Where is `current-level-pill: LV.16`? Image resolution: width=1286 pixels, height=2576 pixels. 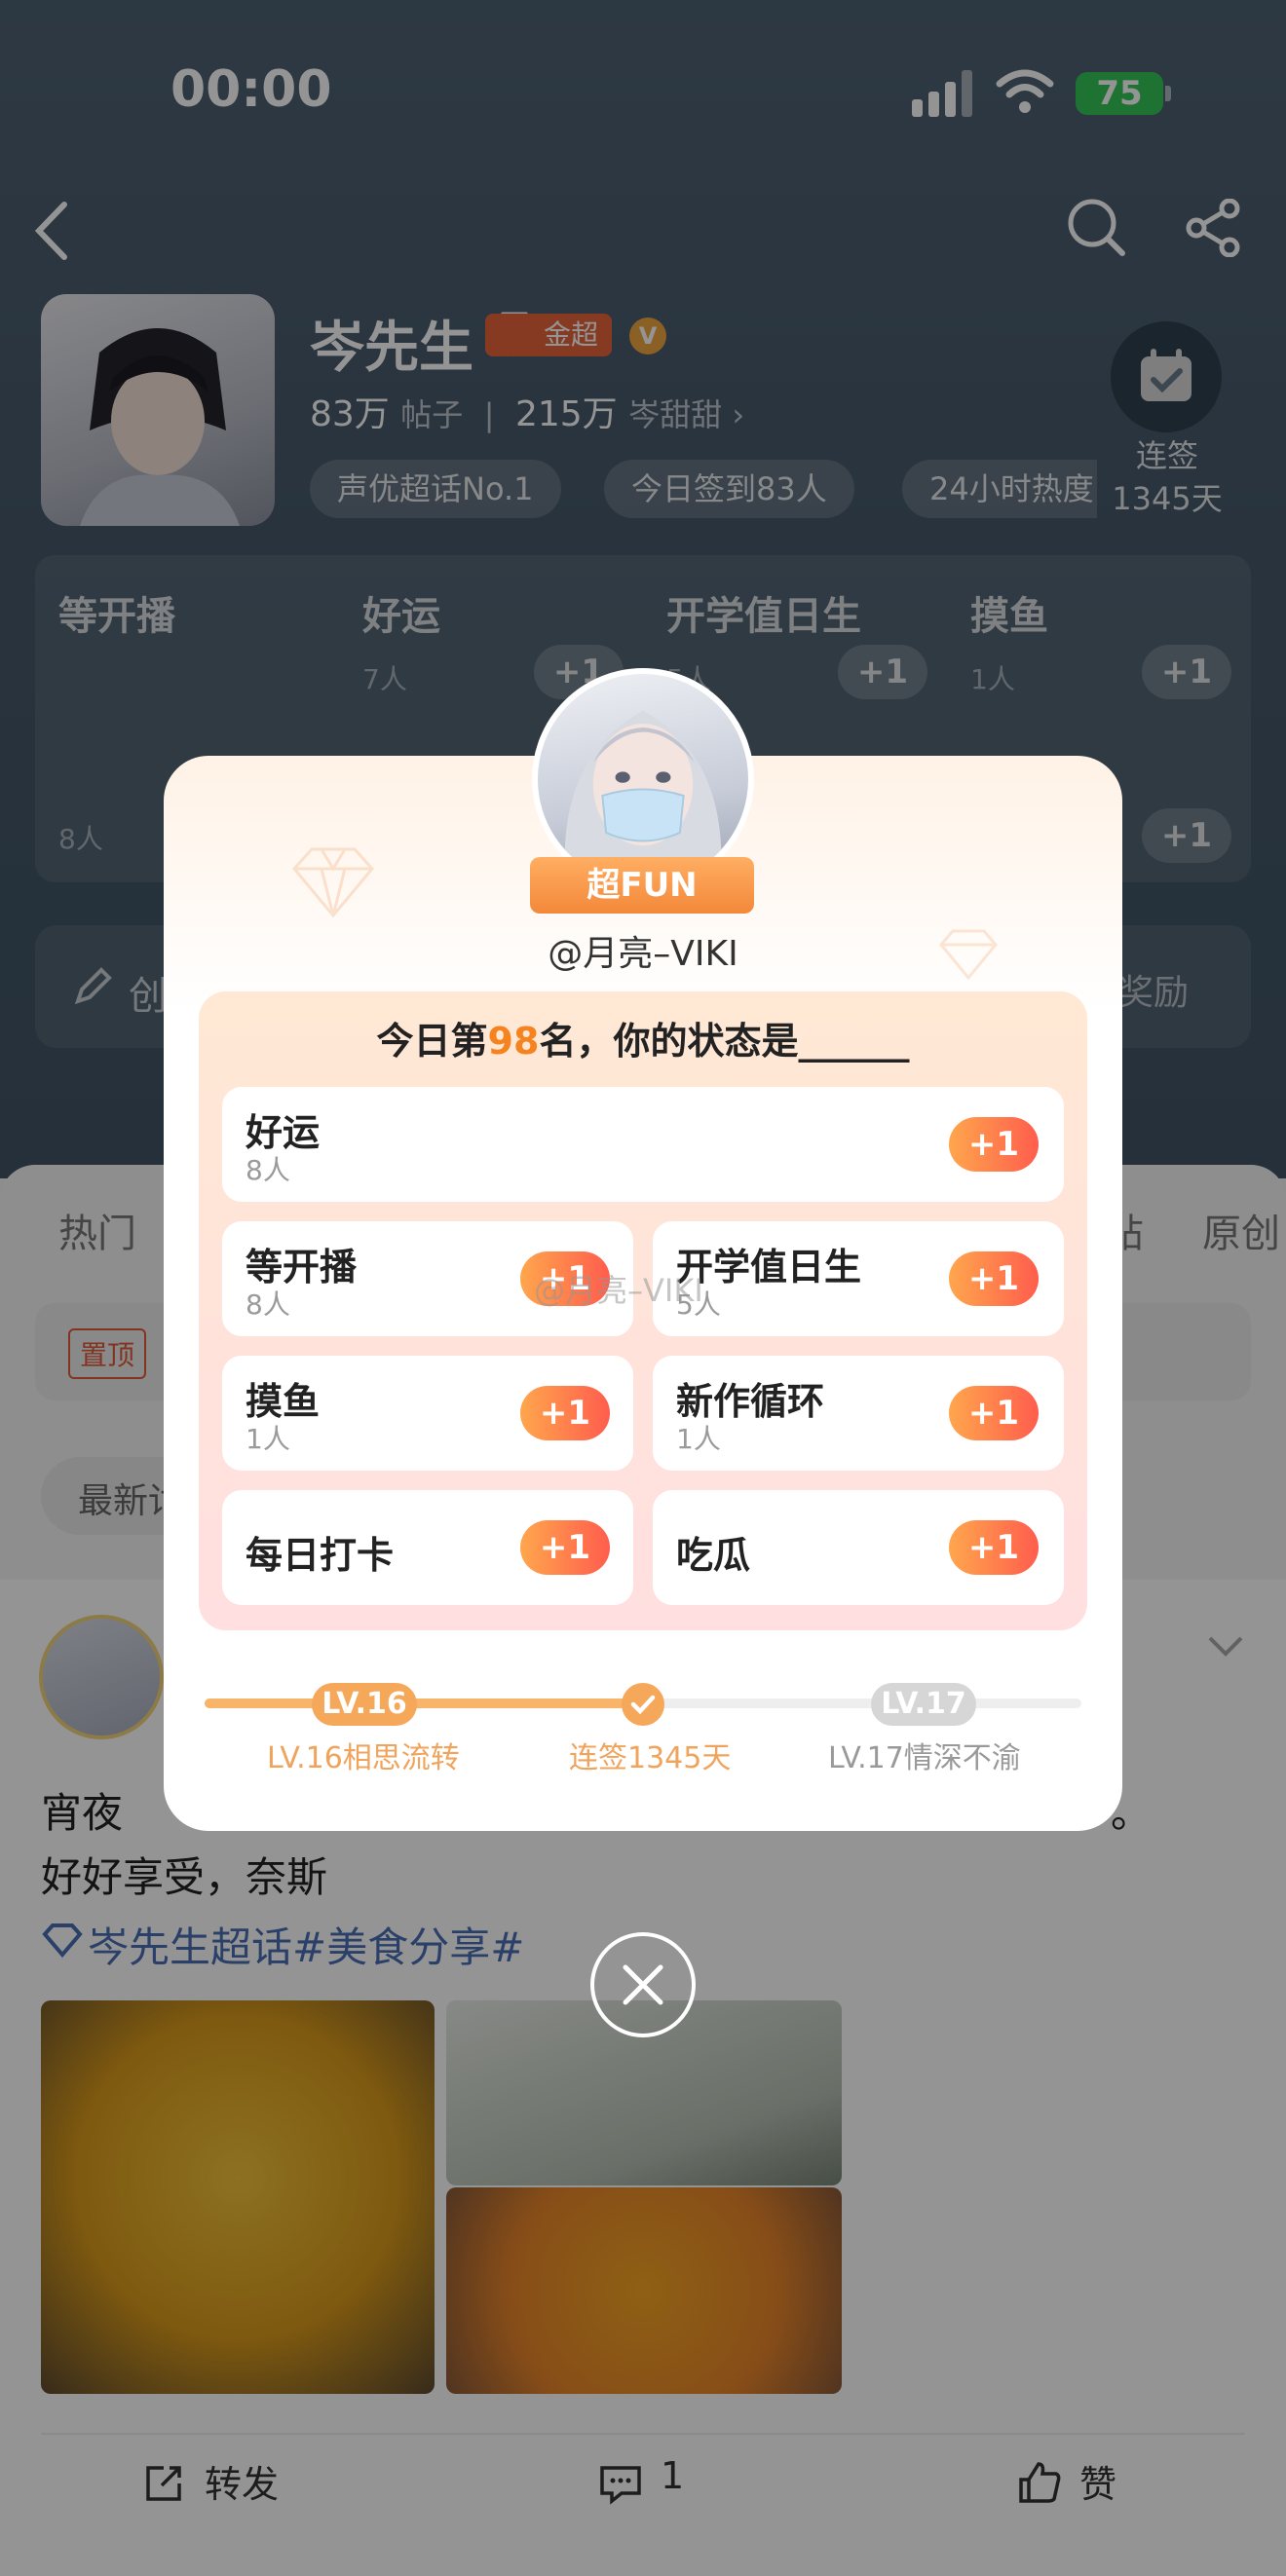
current-level-pill: LV.16 is located at coordinates (364, 1704).